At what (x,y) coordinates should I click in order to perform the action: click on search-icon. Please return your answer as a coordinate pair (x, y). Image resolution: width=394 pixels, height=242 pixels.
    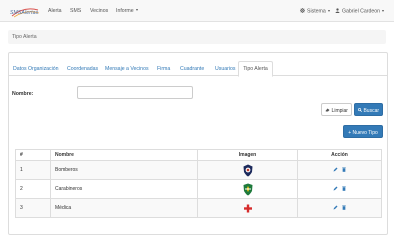
    Looking at the image, I should click on (360, 110).